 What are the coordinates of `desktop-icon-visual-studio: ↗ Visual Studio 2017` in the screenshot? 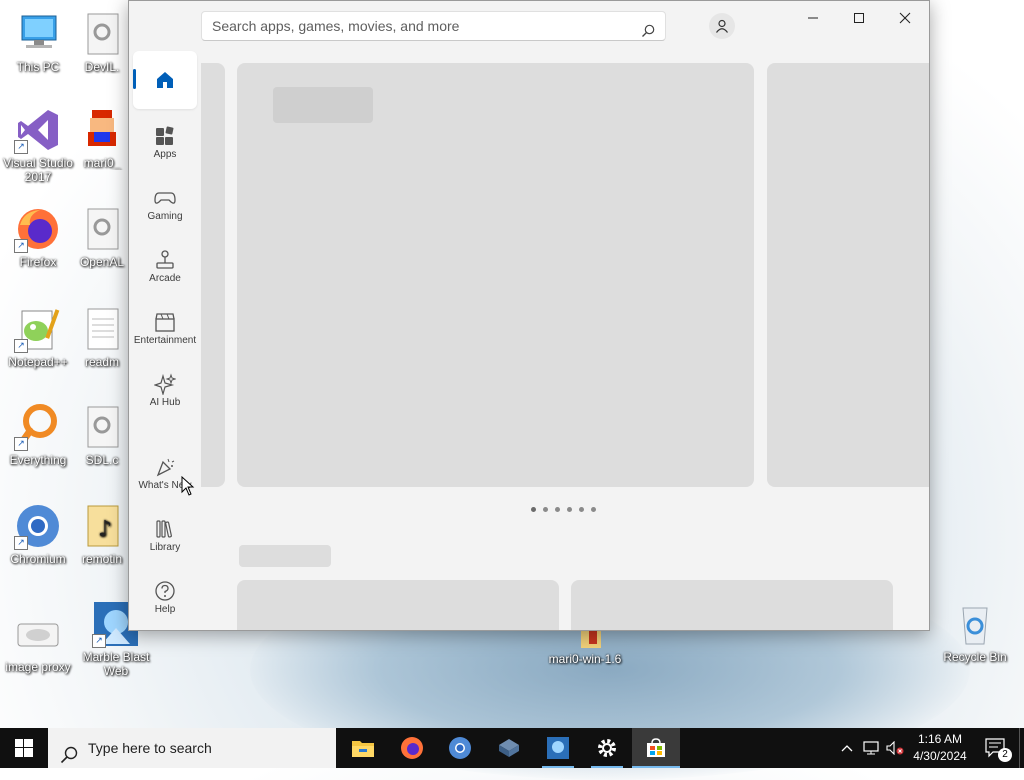 It's located at (38, 145).